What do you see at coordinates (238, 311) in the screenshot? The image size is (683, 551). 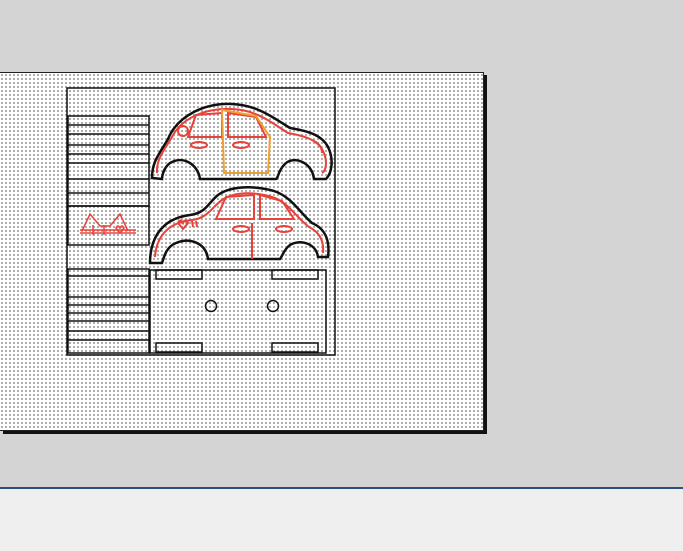 I see `car-base-plate` at bounding box center [238, 311].